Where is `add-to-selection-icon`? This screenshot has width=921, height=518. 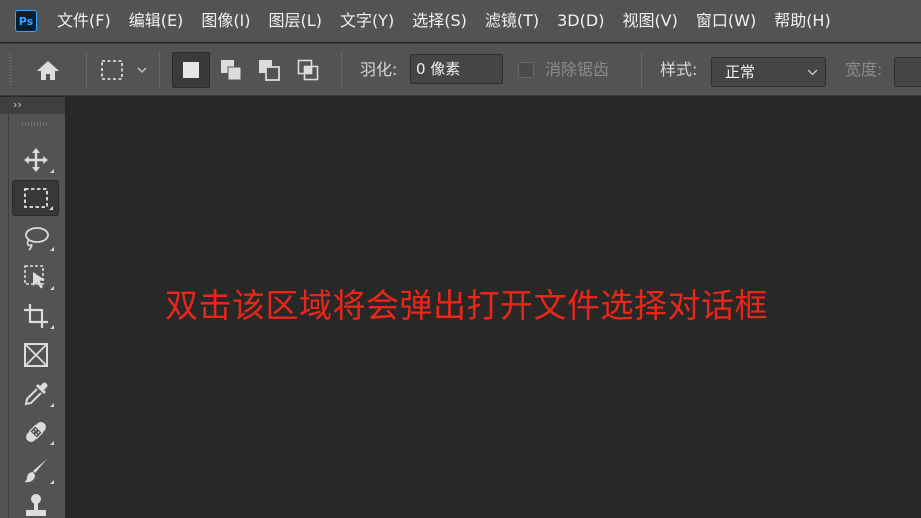 add-to-selection-icon is located at coordinates (231, 70).